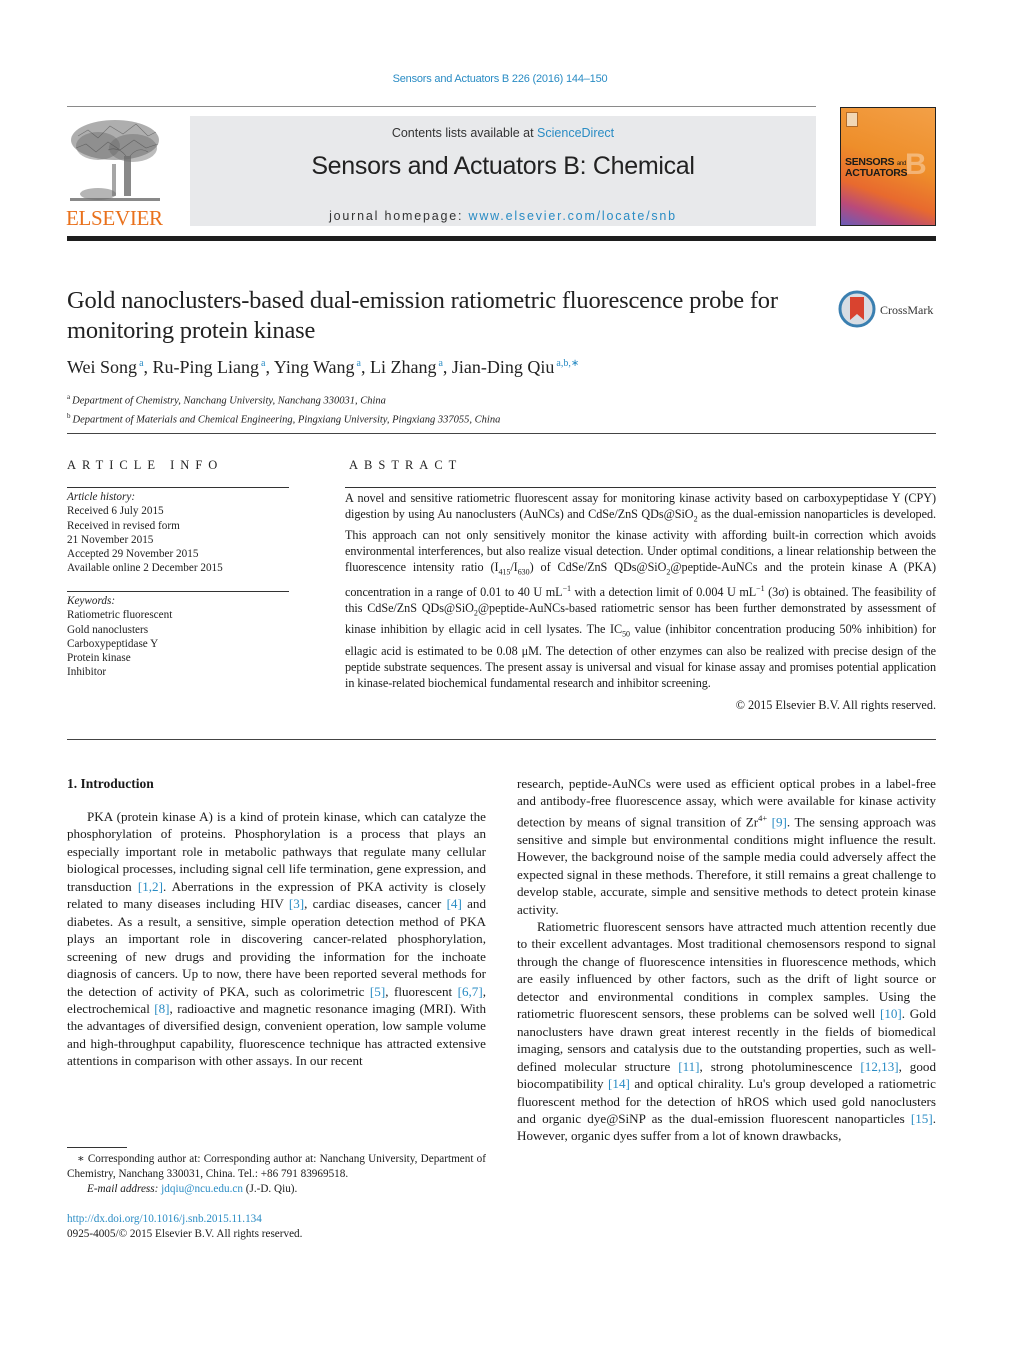 Image resolution: width=1020 pixels, height=1351 pixels. I want to click on history-item: 21 November 2015, so click(110, 539).